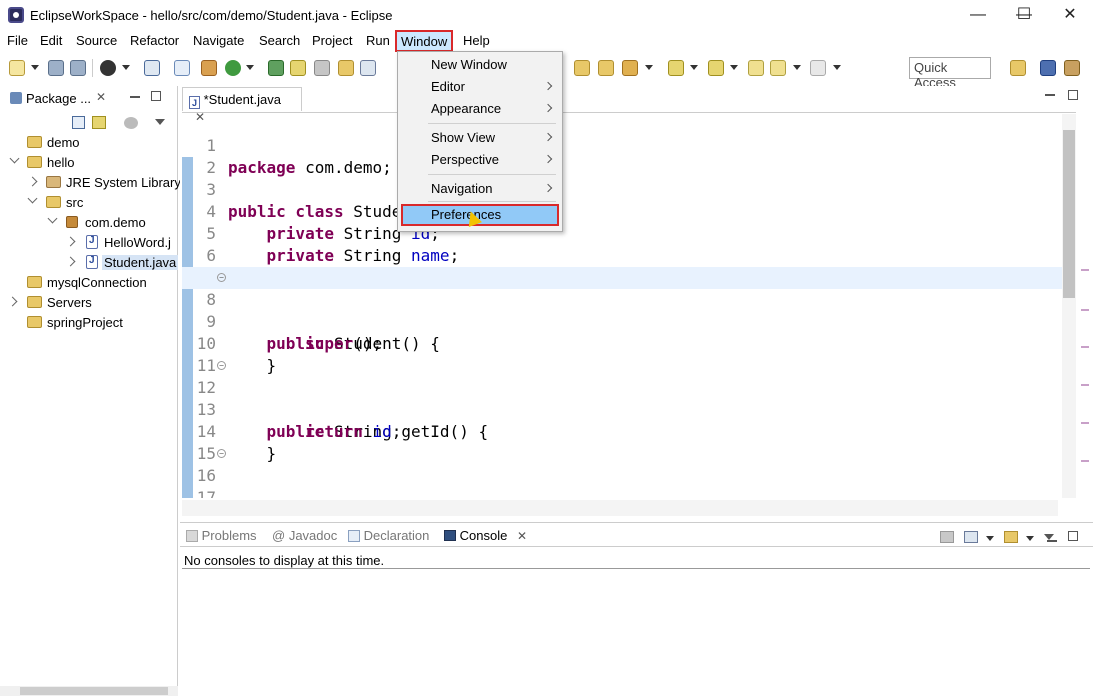 The image size is (1093, 696). Describe the element at coordinates (160, 122) in the screenshot. I see `view-menu-icon` at that location.